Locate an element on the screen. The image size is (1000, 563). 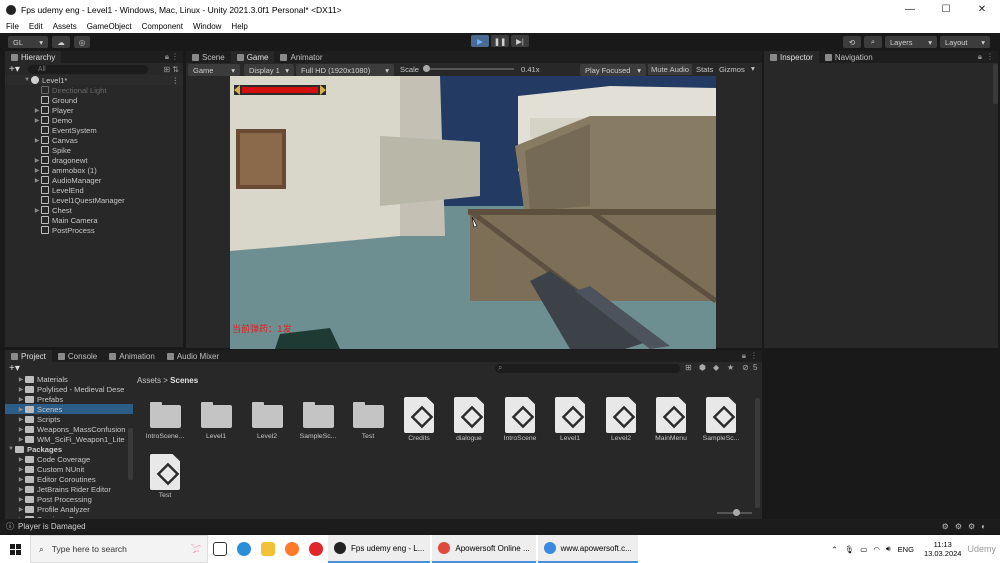
task-view-icon is located at coordinates (220, 549).